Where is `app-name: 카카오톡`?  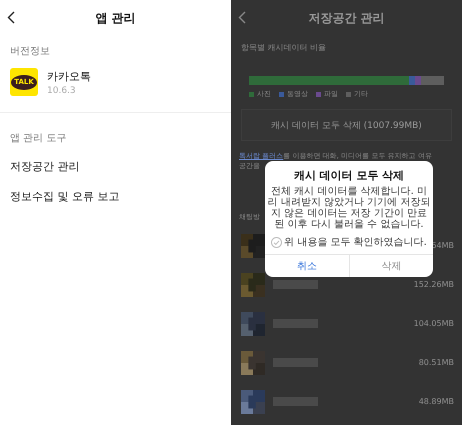
app-name: 카카오톡 is located at coordinates (69, 76).